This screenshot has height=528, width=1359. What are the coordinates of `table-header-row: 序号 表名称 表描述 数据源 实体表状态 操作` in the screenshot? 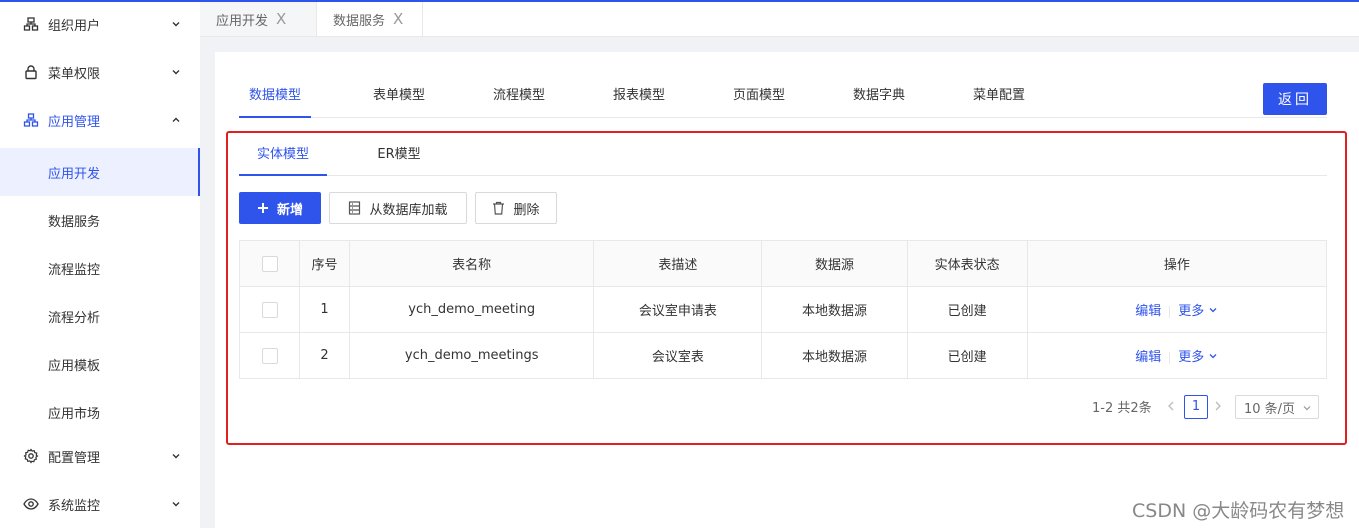 It's located at (783, 263).